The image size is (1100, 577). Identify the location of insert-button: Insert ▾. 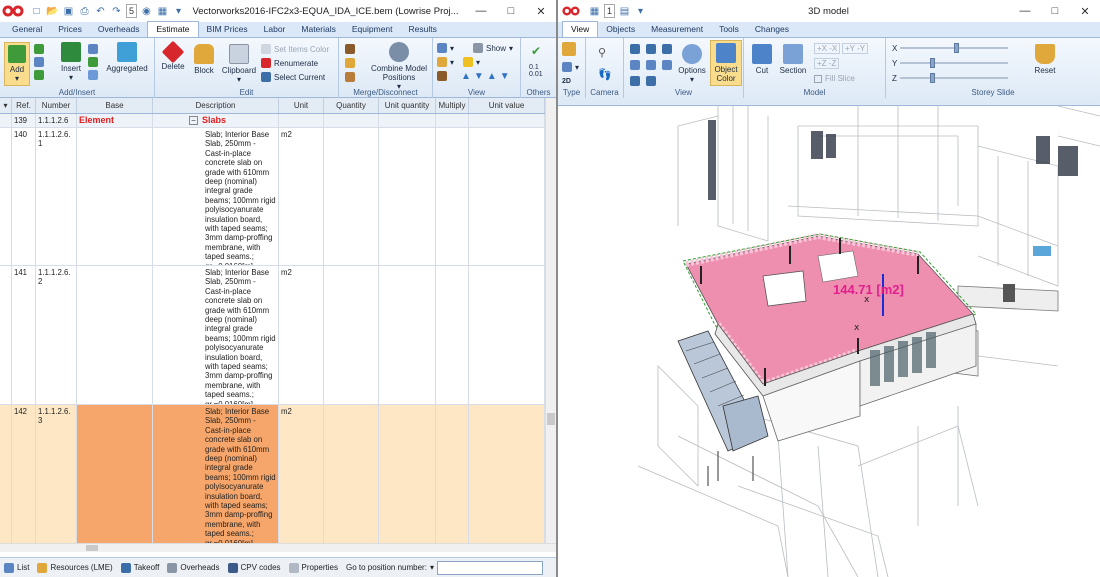
(71, 62).